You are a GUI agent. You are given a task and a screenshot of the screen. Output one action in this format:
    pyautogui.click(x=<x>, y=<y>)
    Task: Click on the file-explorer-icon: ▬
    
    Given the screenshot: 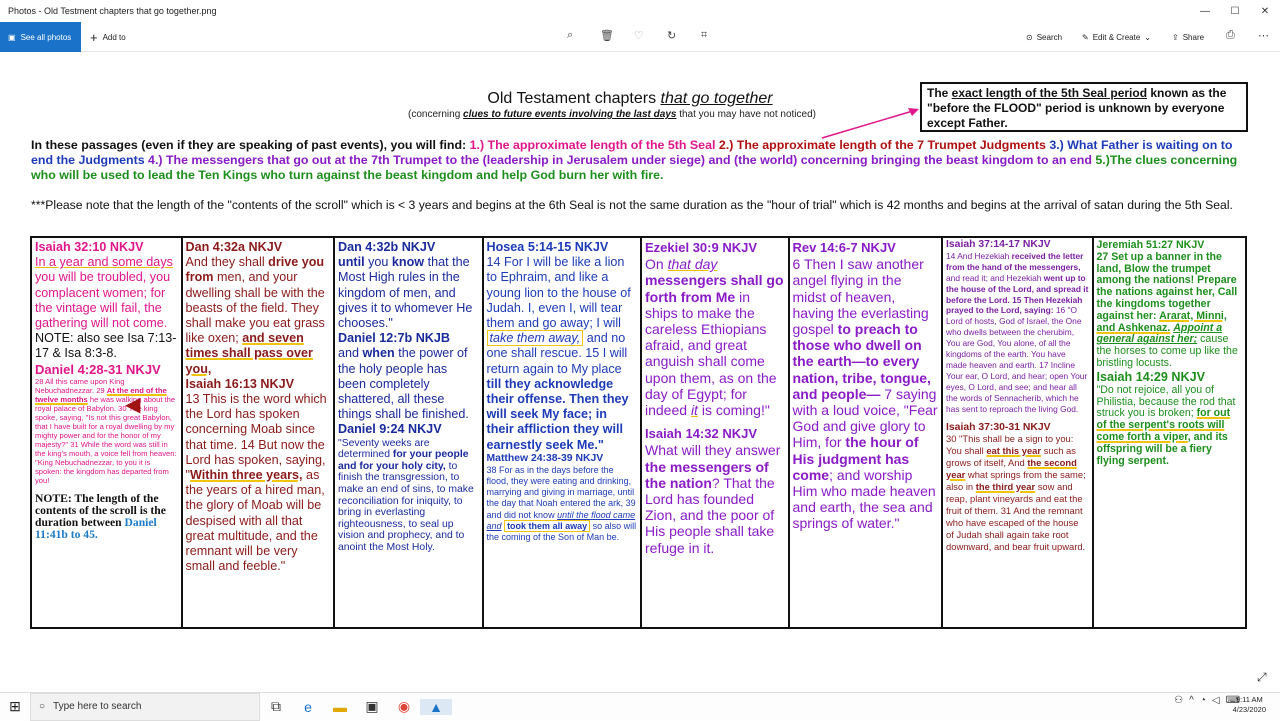 What is the action you would take?
    pyautogui.click(x=340, y=707)
    